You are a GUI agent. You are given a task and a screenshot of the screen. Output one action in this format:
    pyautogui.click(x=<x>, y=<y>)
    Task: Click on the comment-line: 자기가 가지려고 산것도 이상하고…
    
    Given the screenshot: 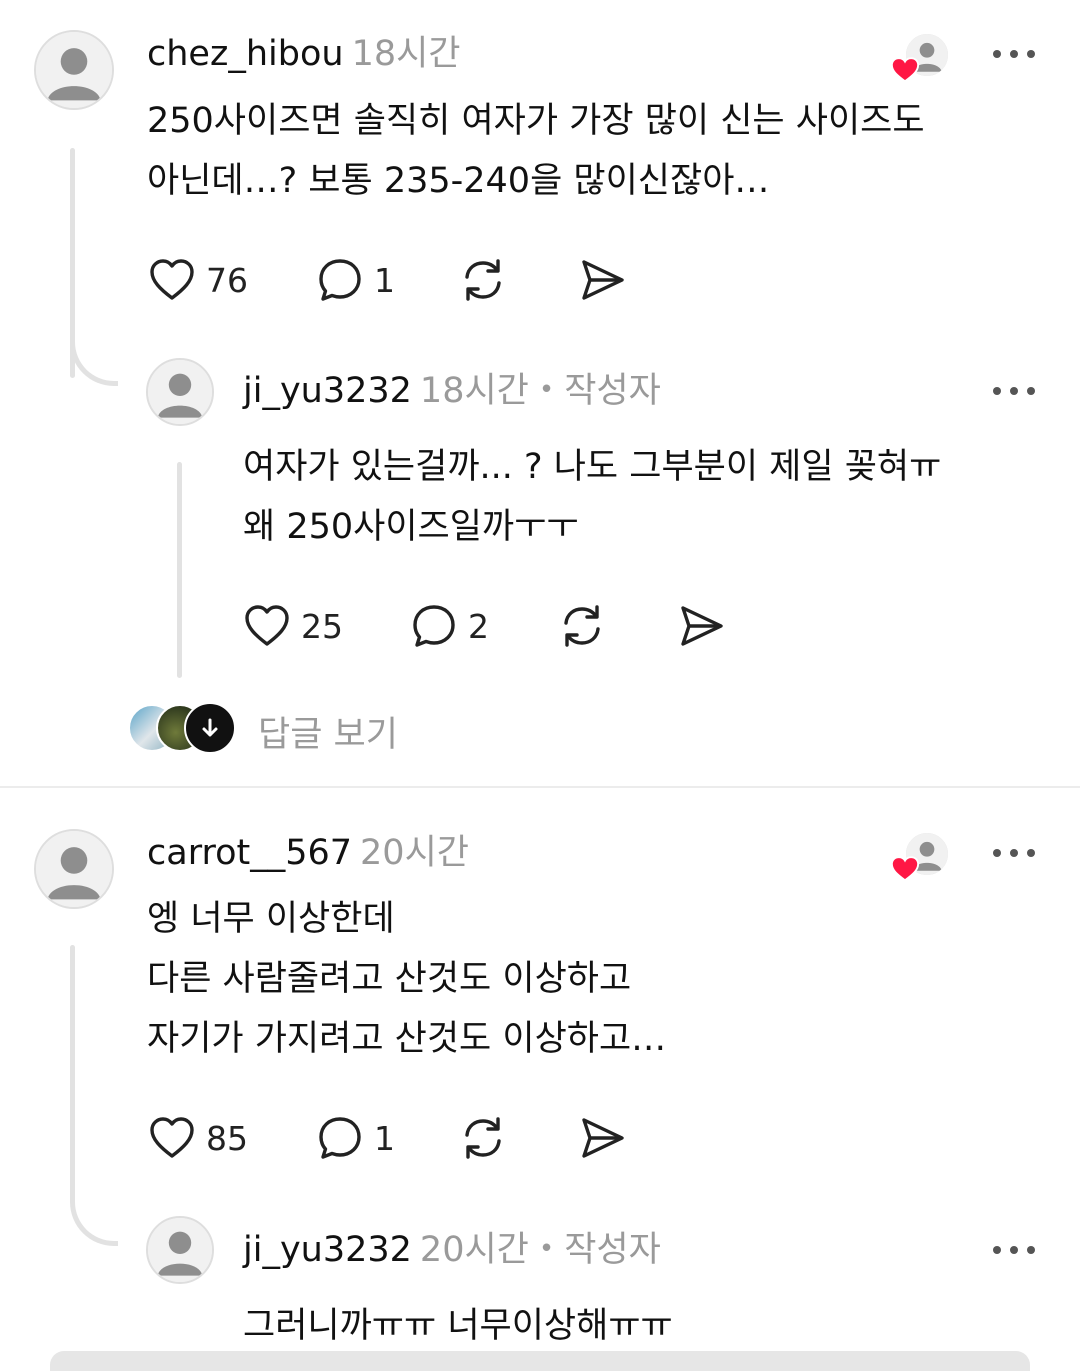 What is the action you would take?
    pyautogui.click(x=407, y=1039)
    